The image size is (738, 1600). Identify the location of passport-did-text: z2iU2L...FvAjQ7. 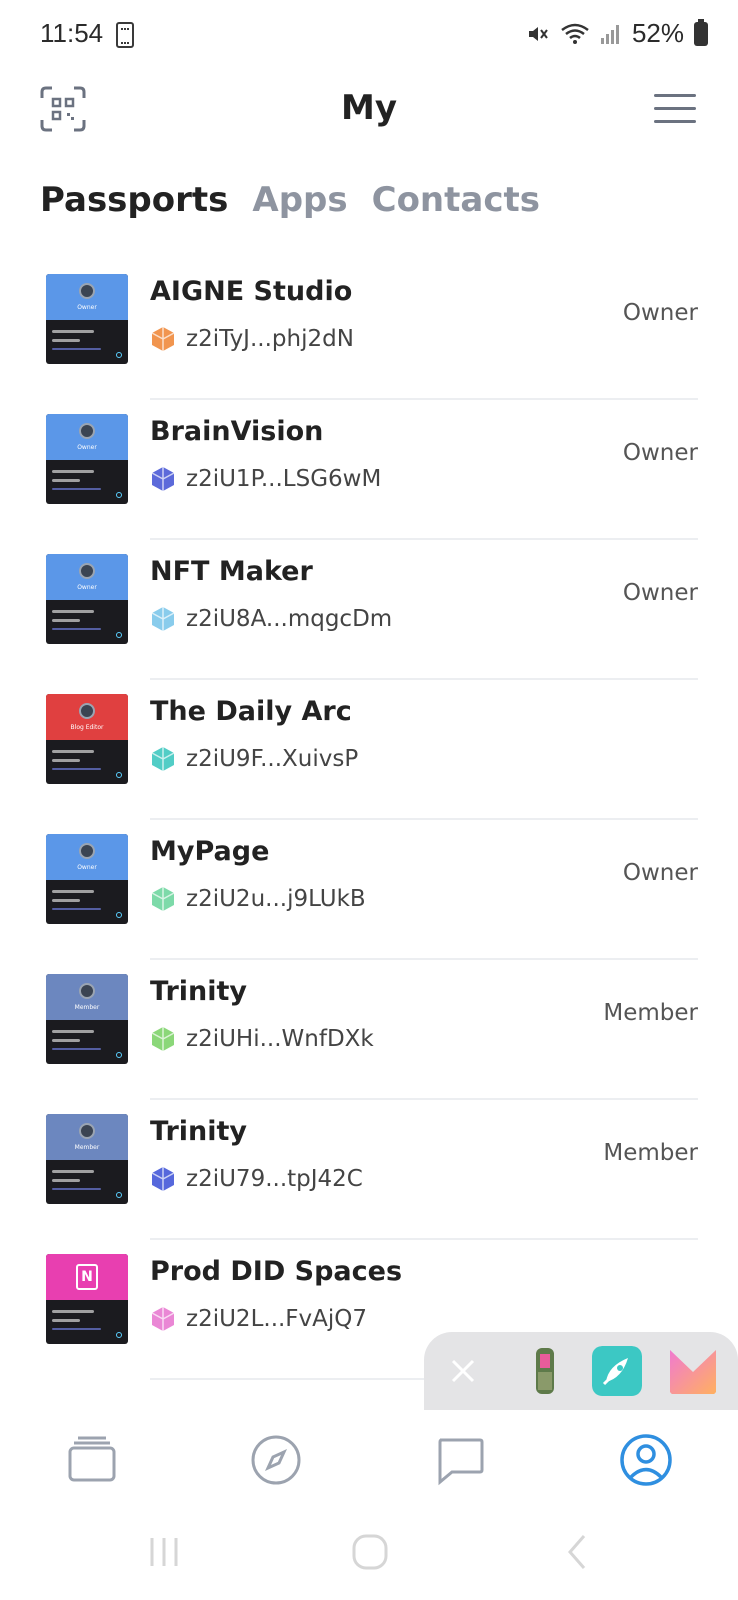
(277, 1319).